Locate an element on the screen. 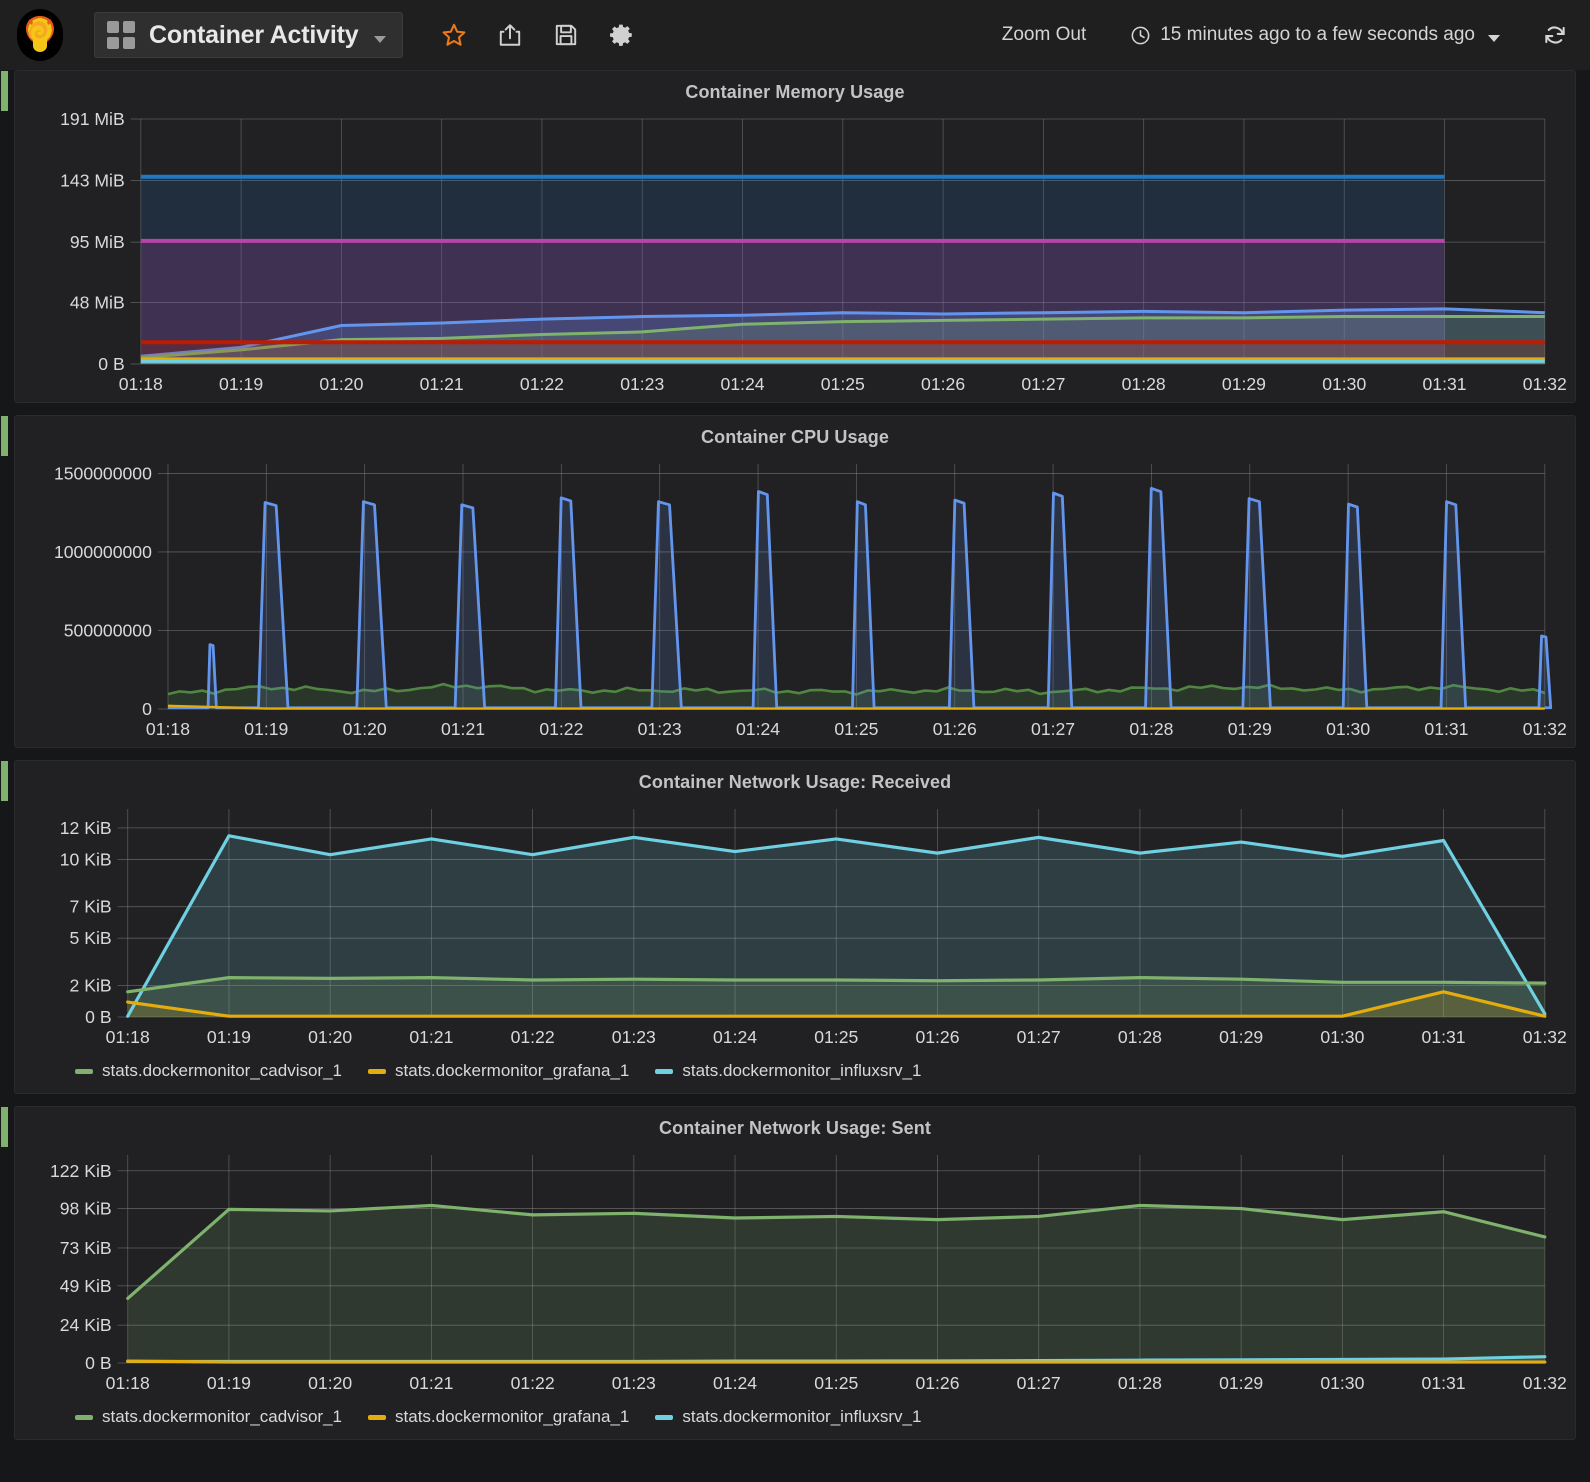  dashboard-picker: Container Activity is located at coordinates (249, 35).